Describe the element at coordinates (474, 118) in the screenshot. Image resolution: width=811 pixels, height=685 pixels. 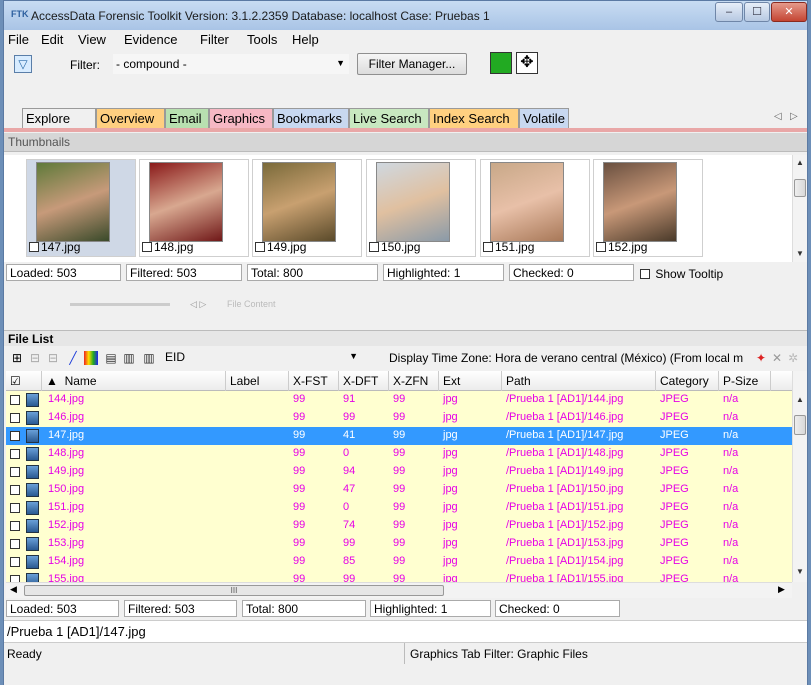
I see `tab-index-search: Index Search` at that location.